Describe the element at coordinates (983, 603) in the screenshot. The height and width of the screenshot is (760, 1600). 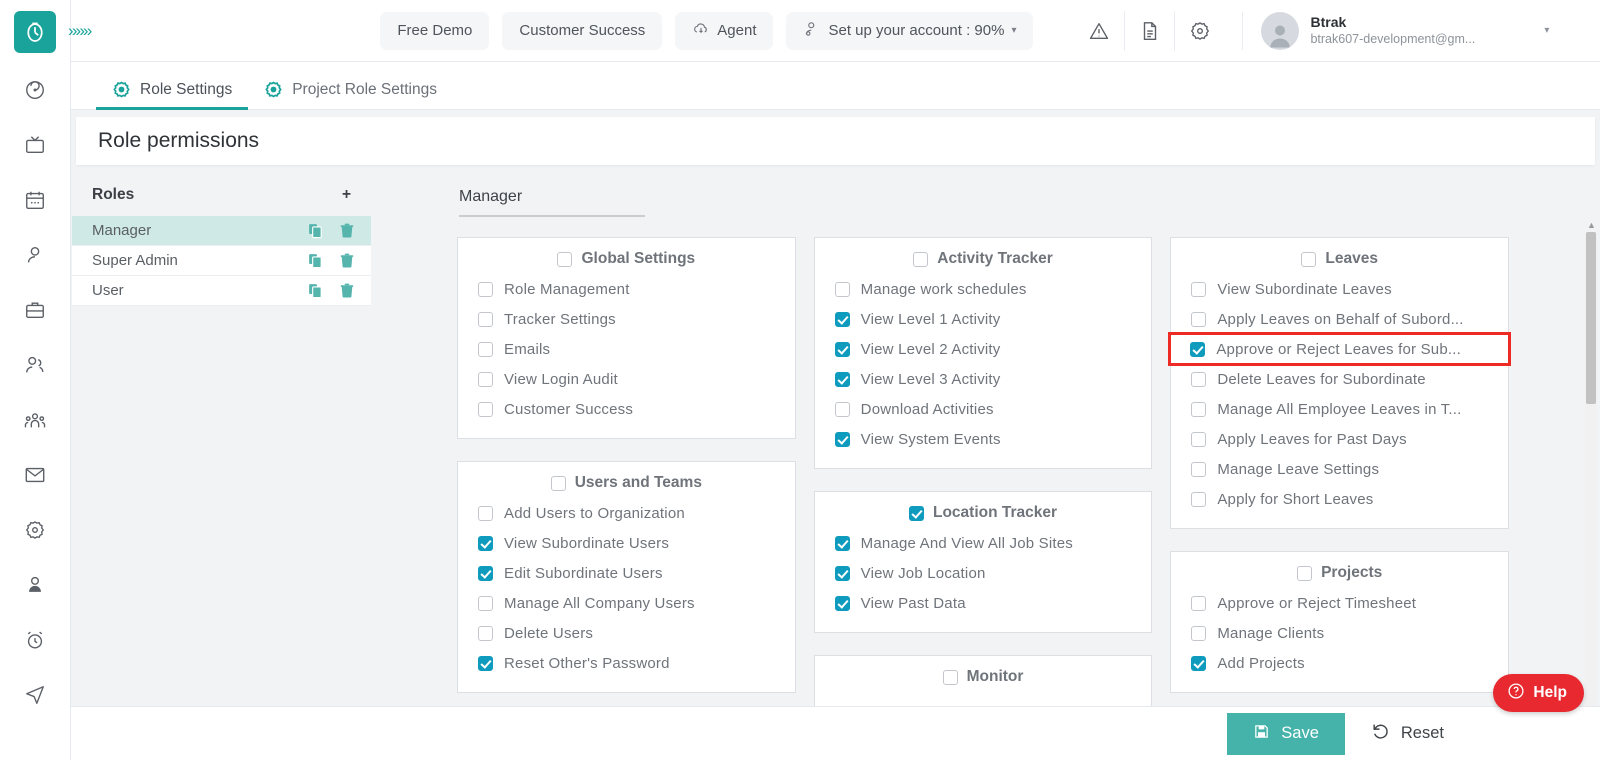
I see `permission-option: View Past Data` at that location.